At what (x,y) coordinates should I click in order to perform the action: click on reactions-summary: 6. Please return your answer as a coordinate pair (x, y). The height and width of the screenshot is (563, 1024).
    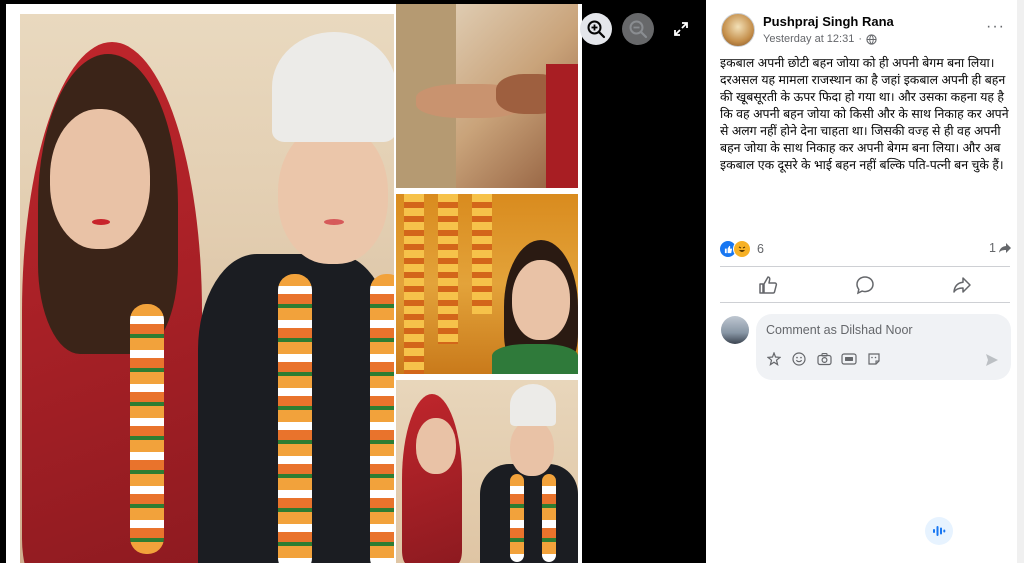
    Looking at the image, I should click on (741, 249).